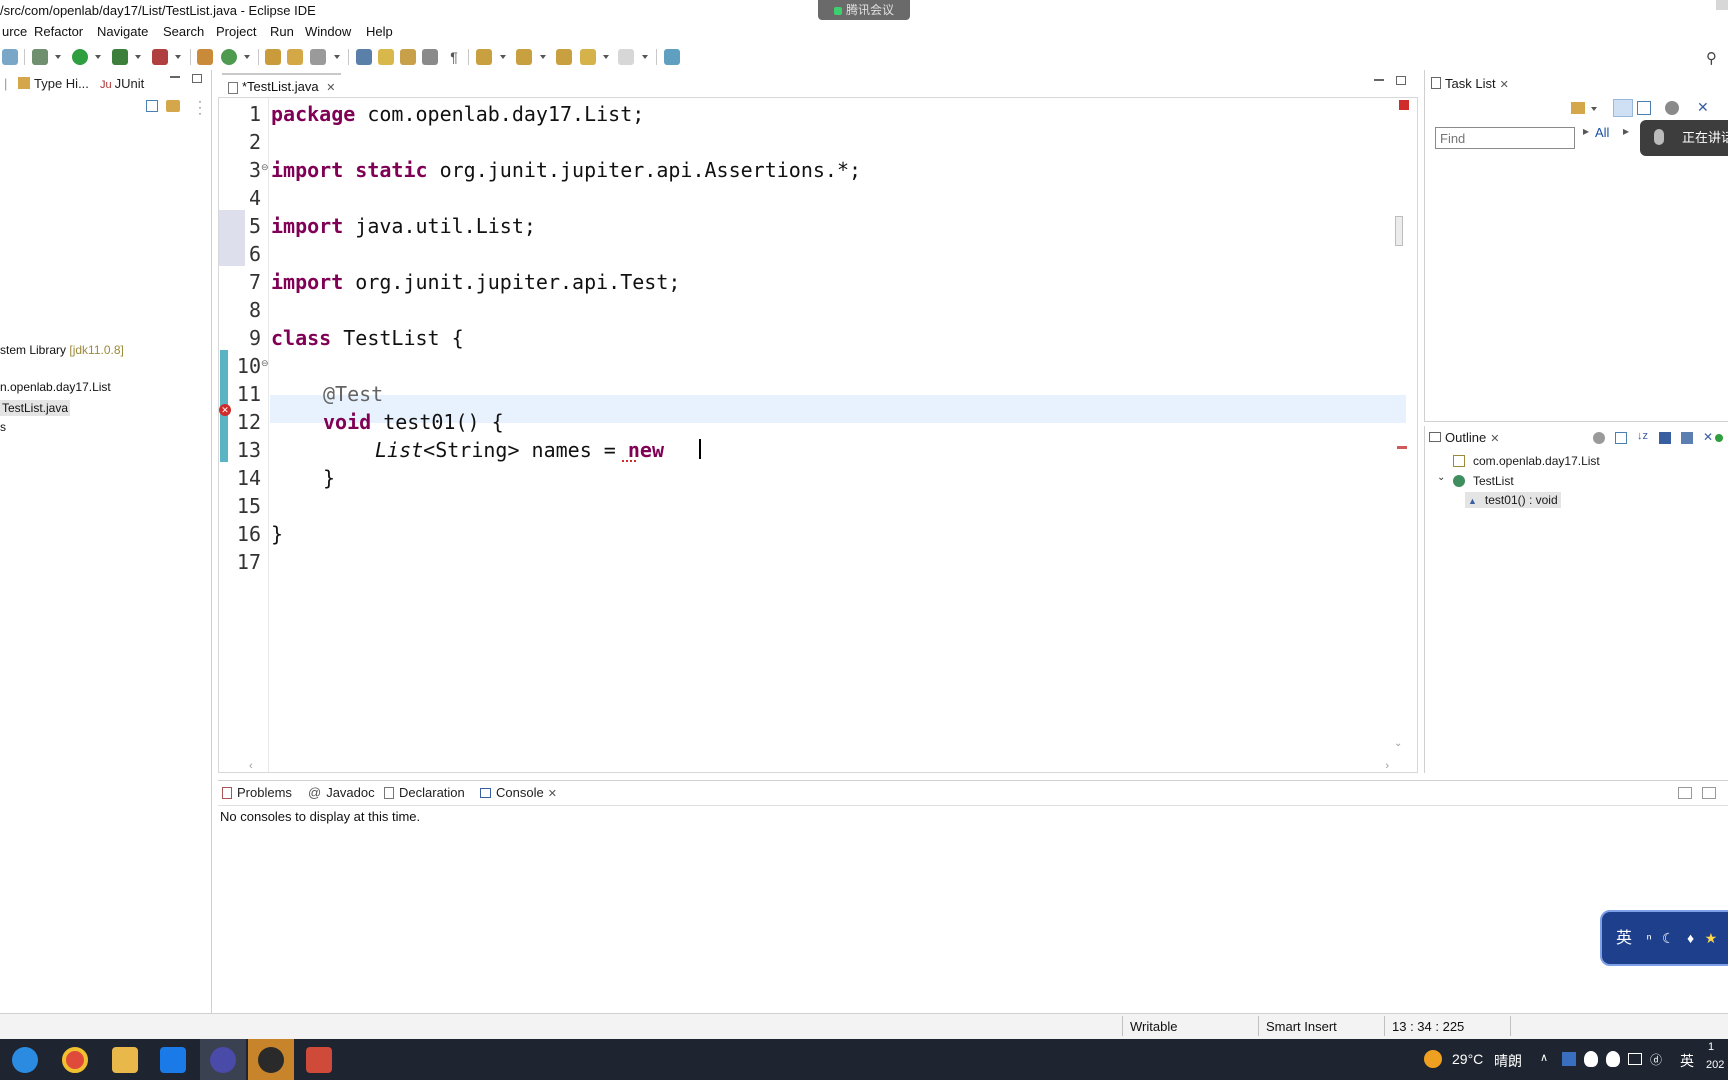  I want to click on meeting-app-icon, so click(173, 1060).